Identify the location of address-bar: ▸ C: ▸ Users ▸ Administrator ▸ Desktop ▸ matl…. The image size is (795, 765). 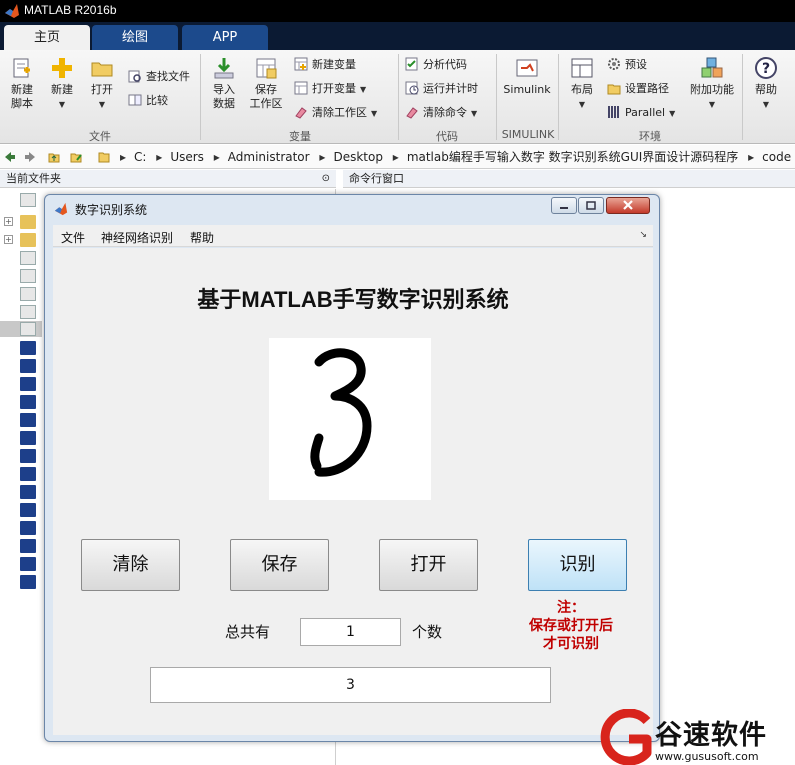
(397, 157).